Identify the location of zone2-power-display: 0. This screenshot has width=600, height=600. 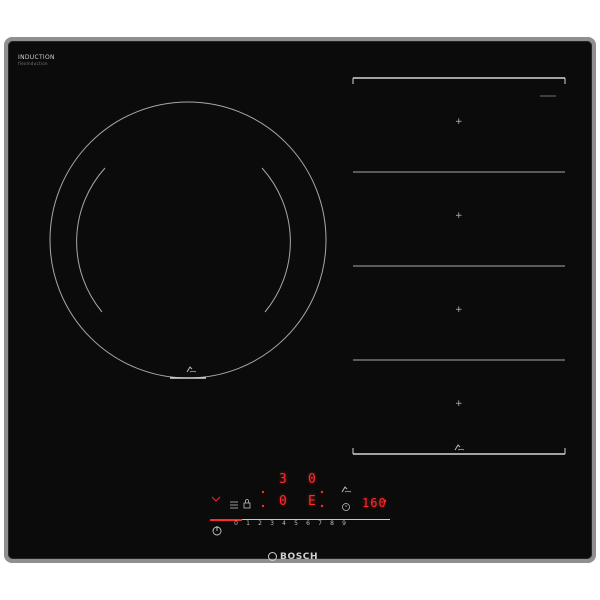
(312, 479).